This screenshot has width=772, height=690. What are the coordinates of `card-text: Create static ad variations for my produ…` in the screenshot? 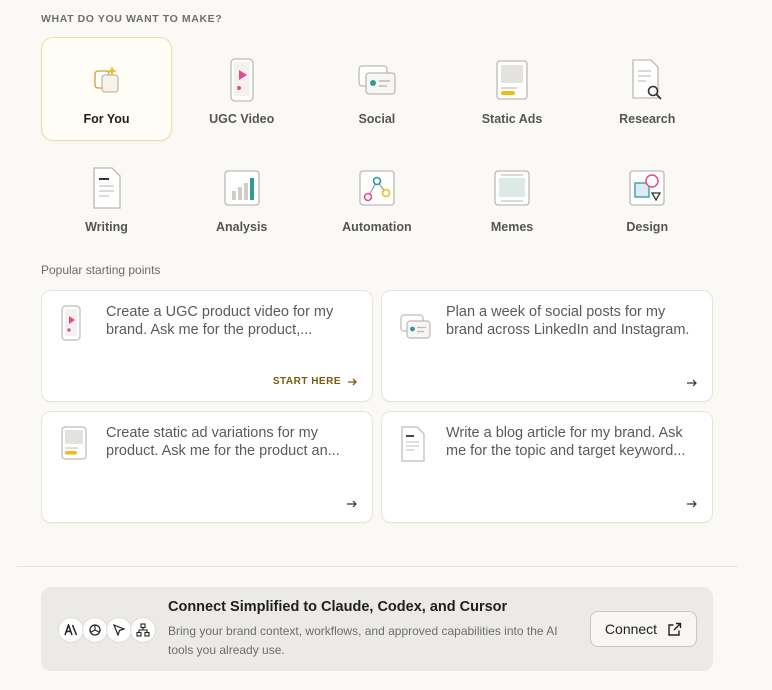 It's located at (223, 442).